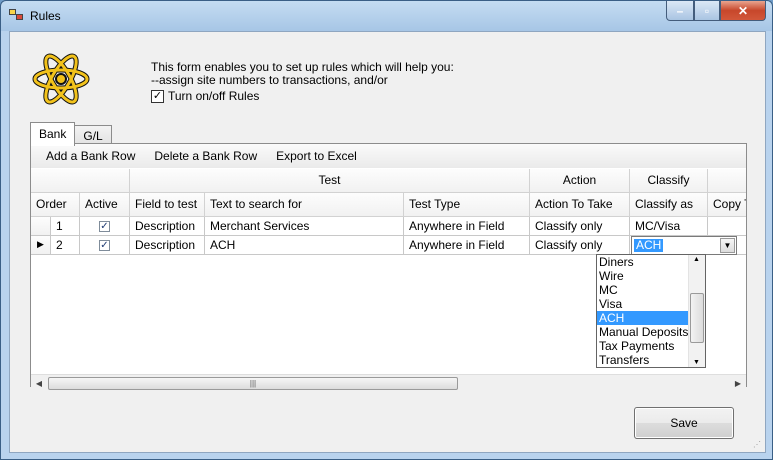 Image resolution: width=773 pixels, height=460 pixels. I want to click on dropdown-scroll-up-icon: ▲, so click(696, 259).